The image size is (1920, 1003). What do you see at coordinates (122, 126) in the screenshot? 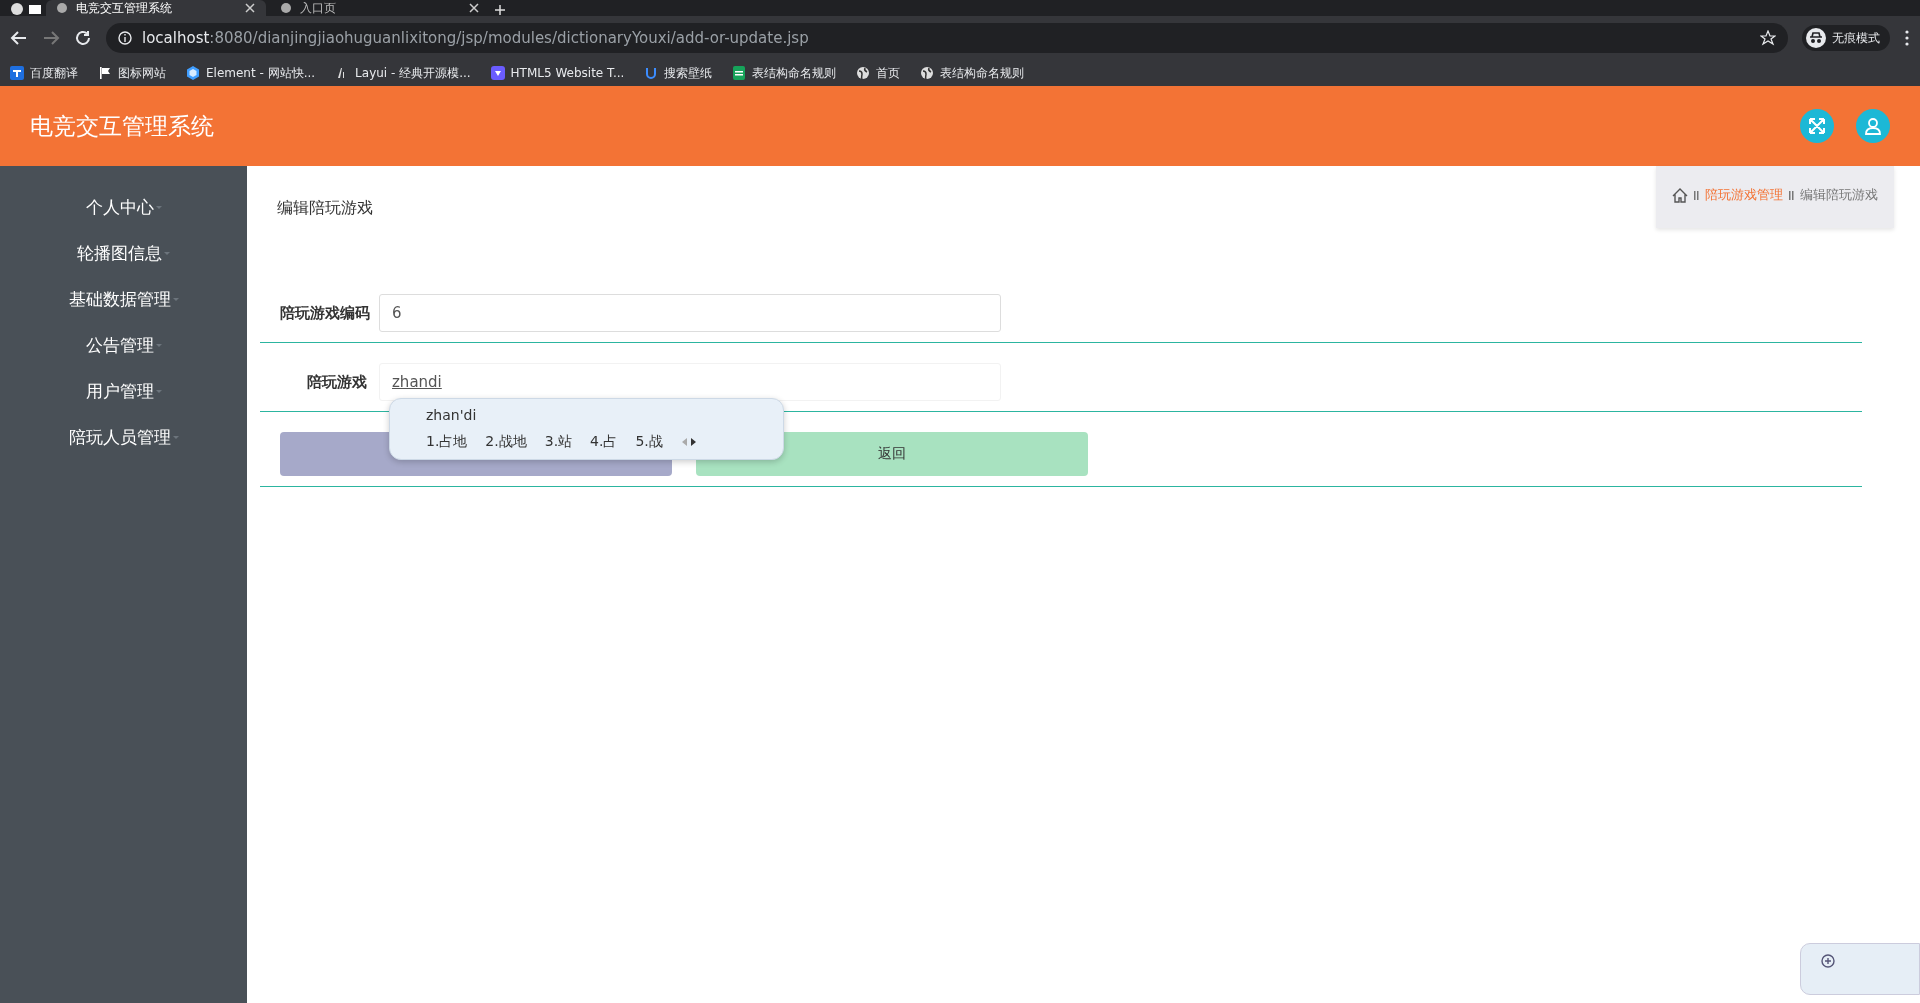
I see `app-title: 电竞交互管理系统` at bounding box center [122, 126].